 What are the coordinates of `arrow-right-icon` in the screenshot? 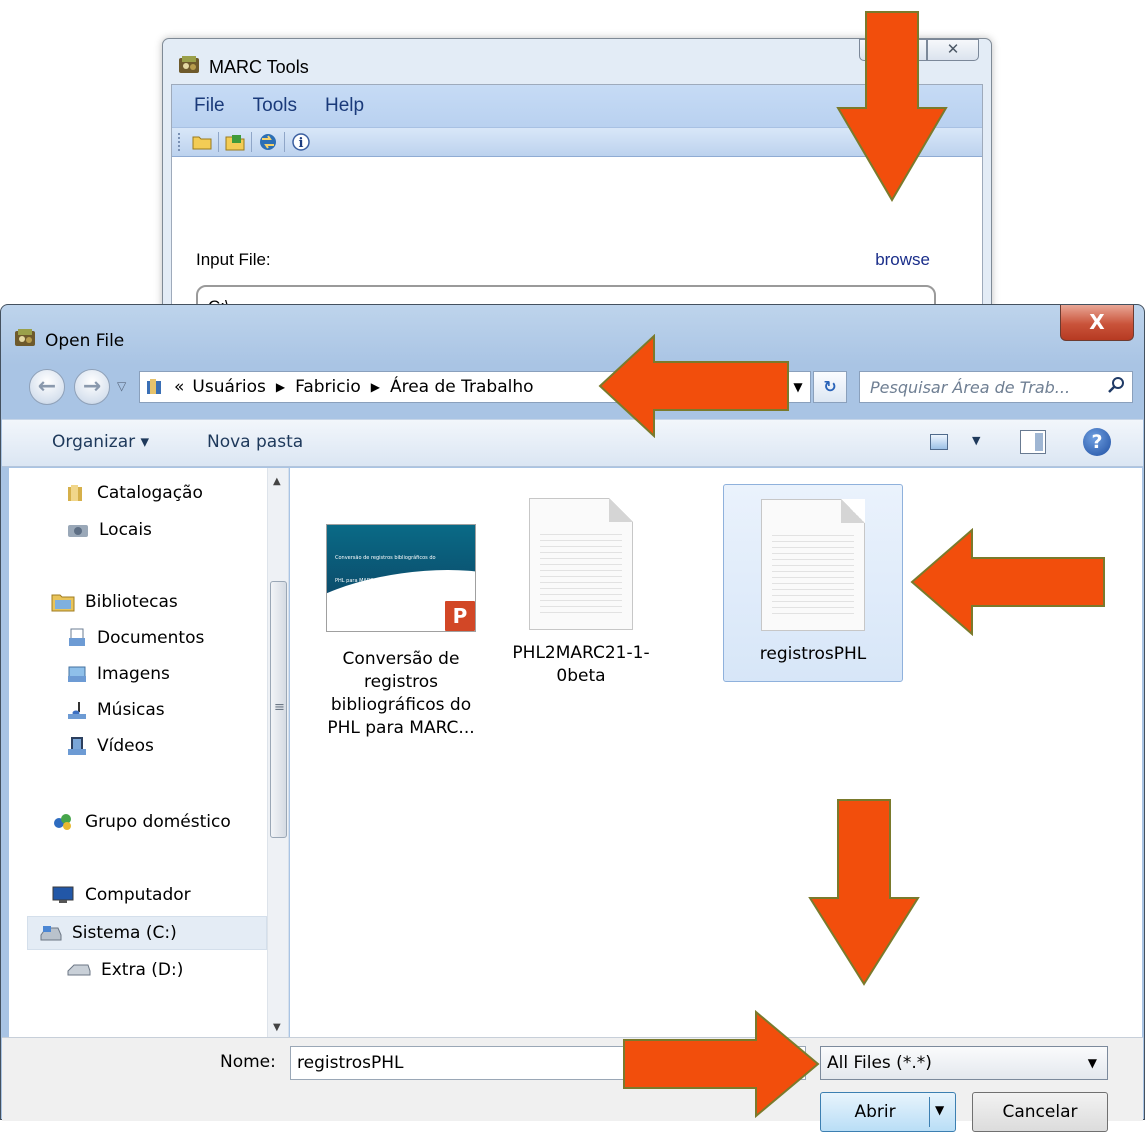 It's located at (721, 1064).